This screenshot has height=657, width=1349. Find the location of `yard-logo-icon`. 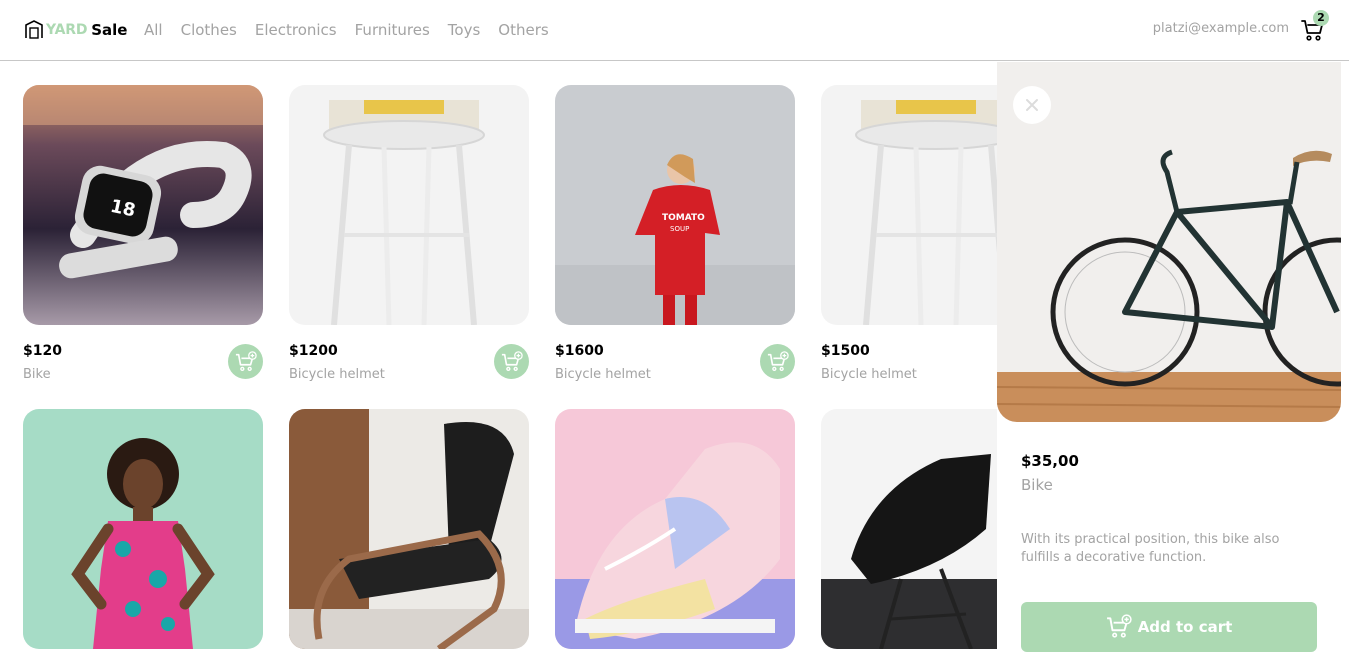

yard-logo-icon is located at coordinates (34, 29).